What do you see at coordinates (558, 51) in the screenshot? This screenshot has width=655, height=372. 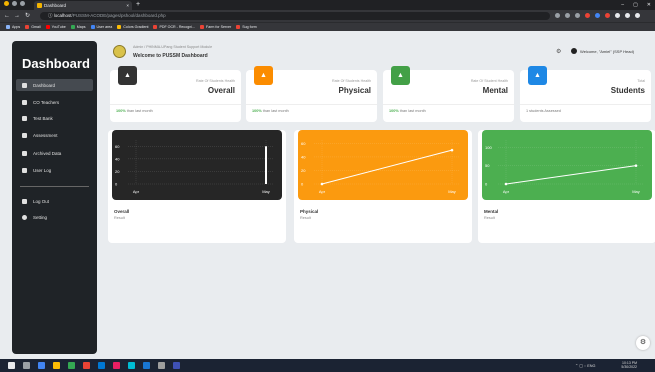 I see `settings-gear-icon: ⚙` at bounding box center [558, 51].